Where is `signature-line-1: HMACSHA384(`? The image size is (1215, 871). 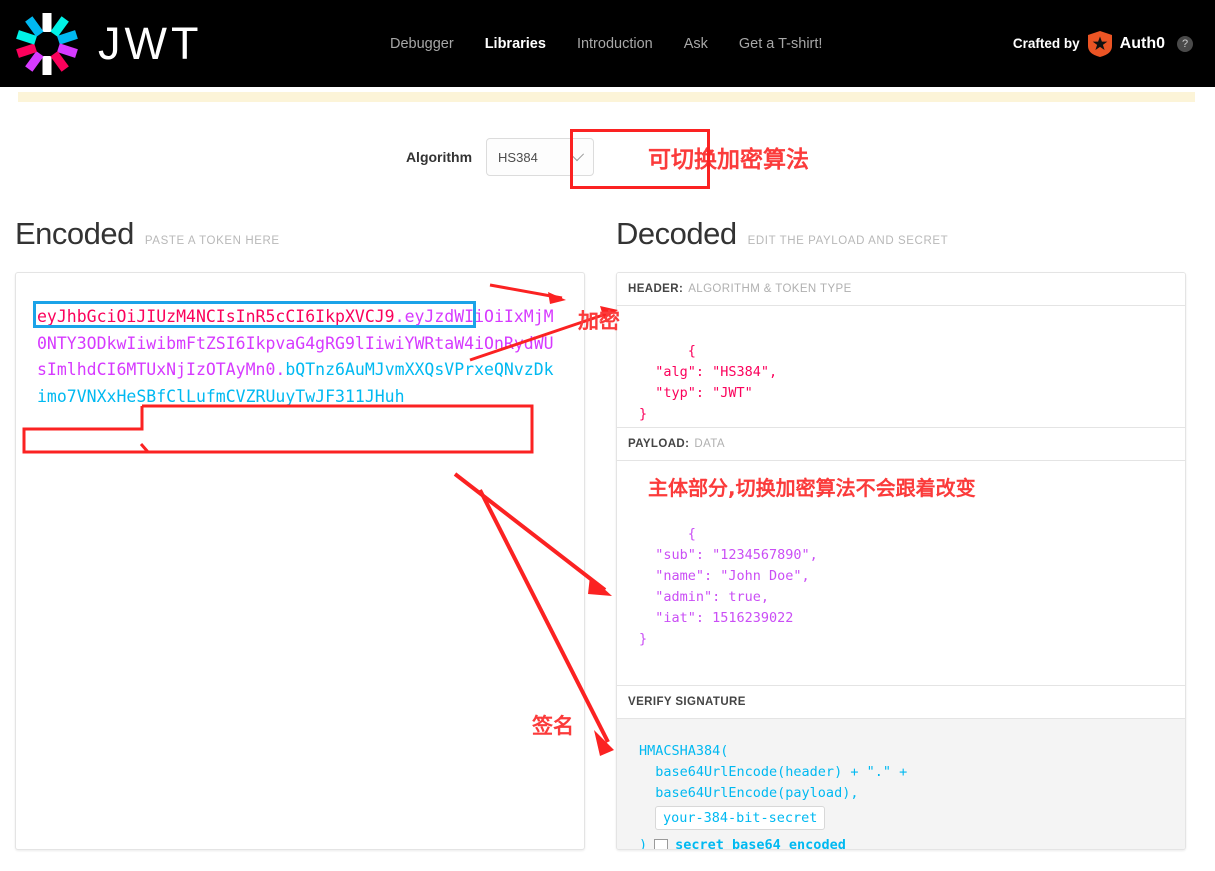 signature-line-1: HMACSHA384( is located at coordinates (684, 751).